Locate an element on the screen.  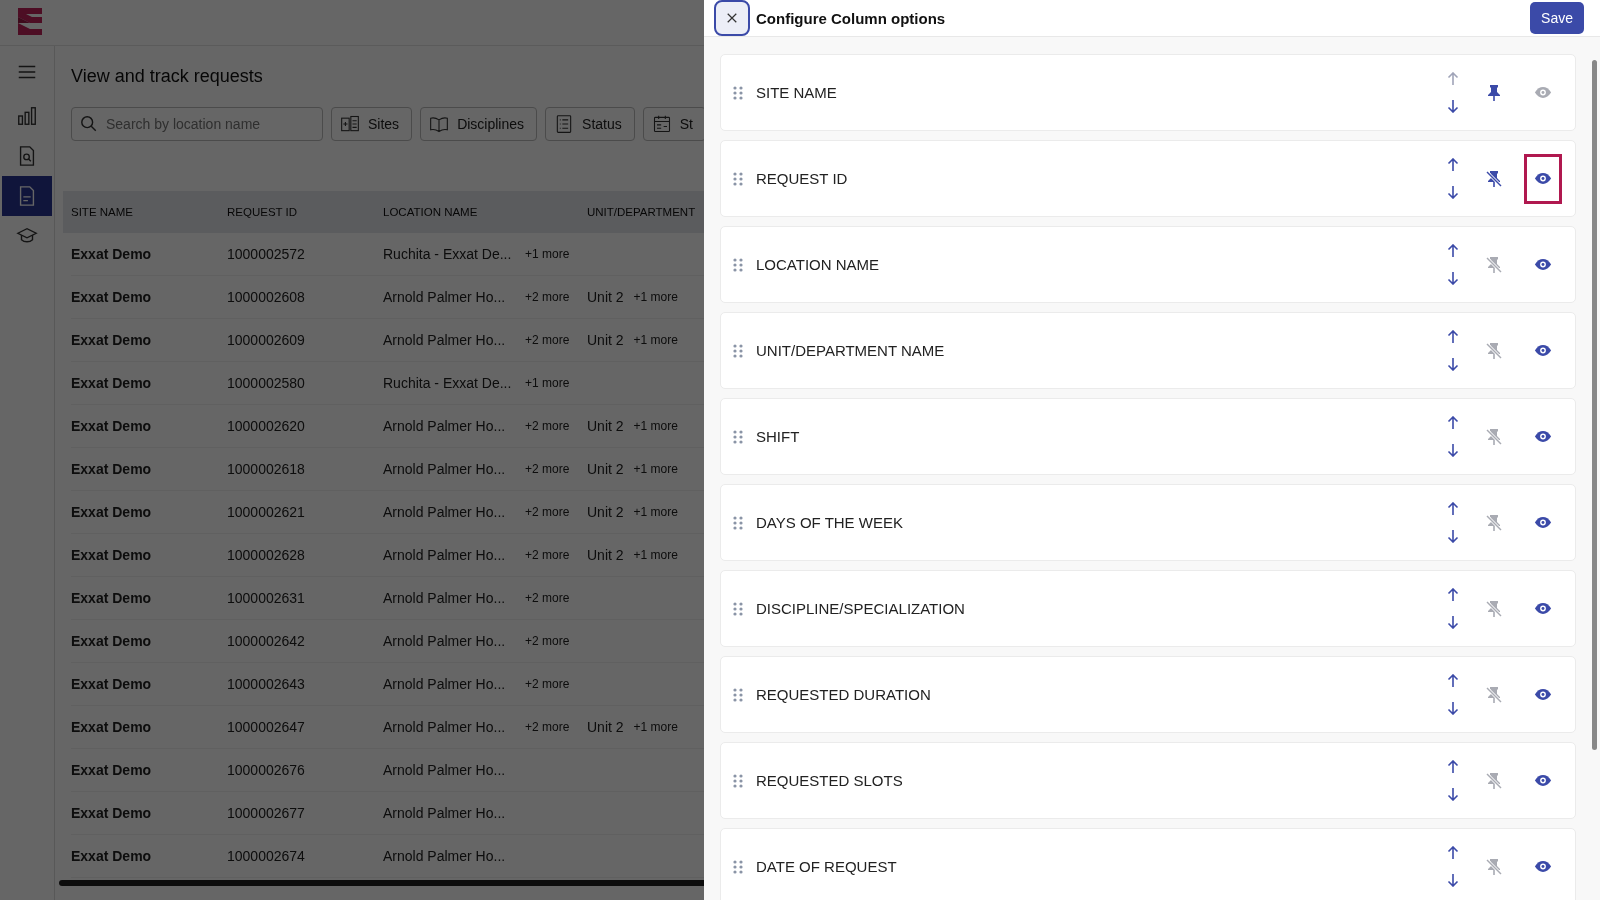
page-title: View and track requests is located at coordinates (167, 76).